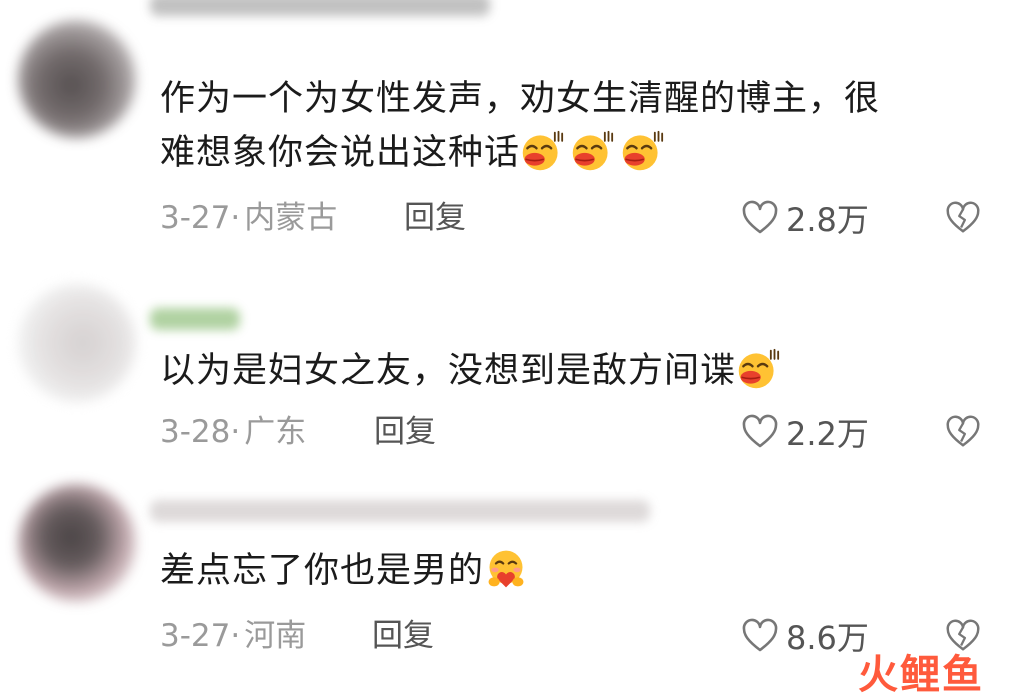  What do you see at coordinates (77, 543) in the screenshot?
I see `avatar` at bounding box center [77, 543].